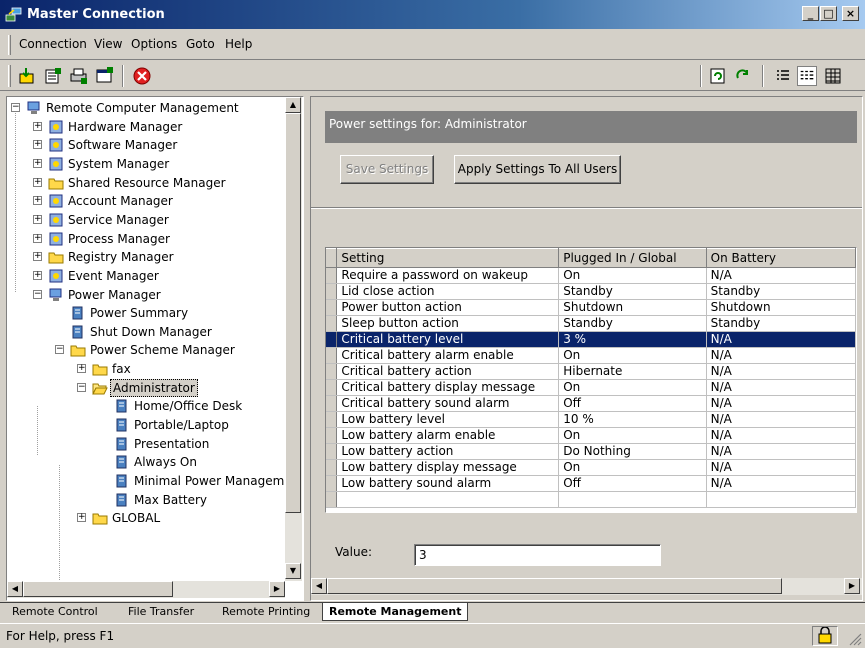  I want to click on remote-management-icon, so click(105, 76).